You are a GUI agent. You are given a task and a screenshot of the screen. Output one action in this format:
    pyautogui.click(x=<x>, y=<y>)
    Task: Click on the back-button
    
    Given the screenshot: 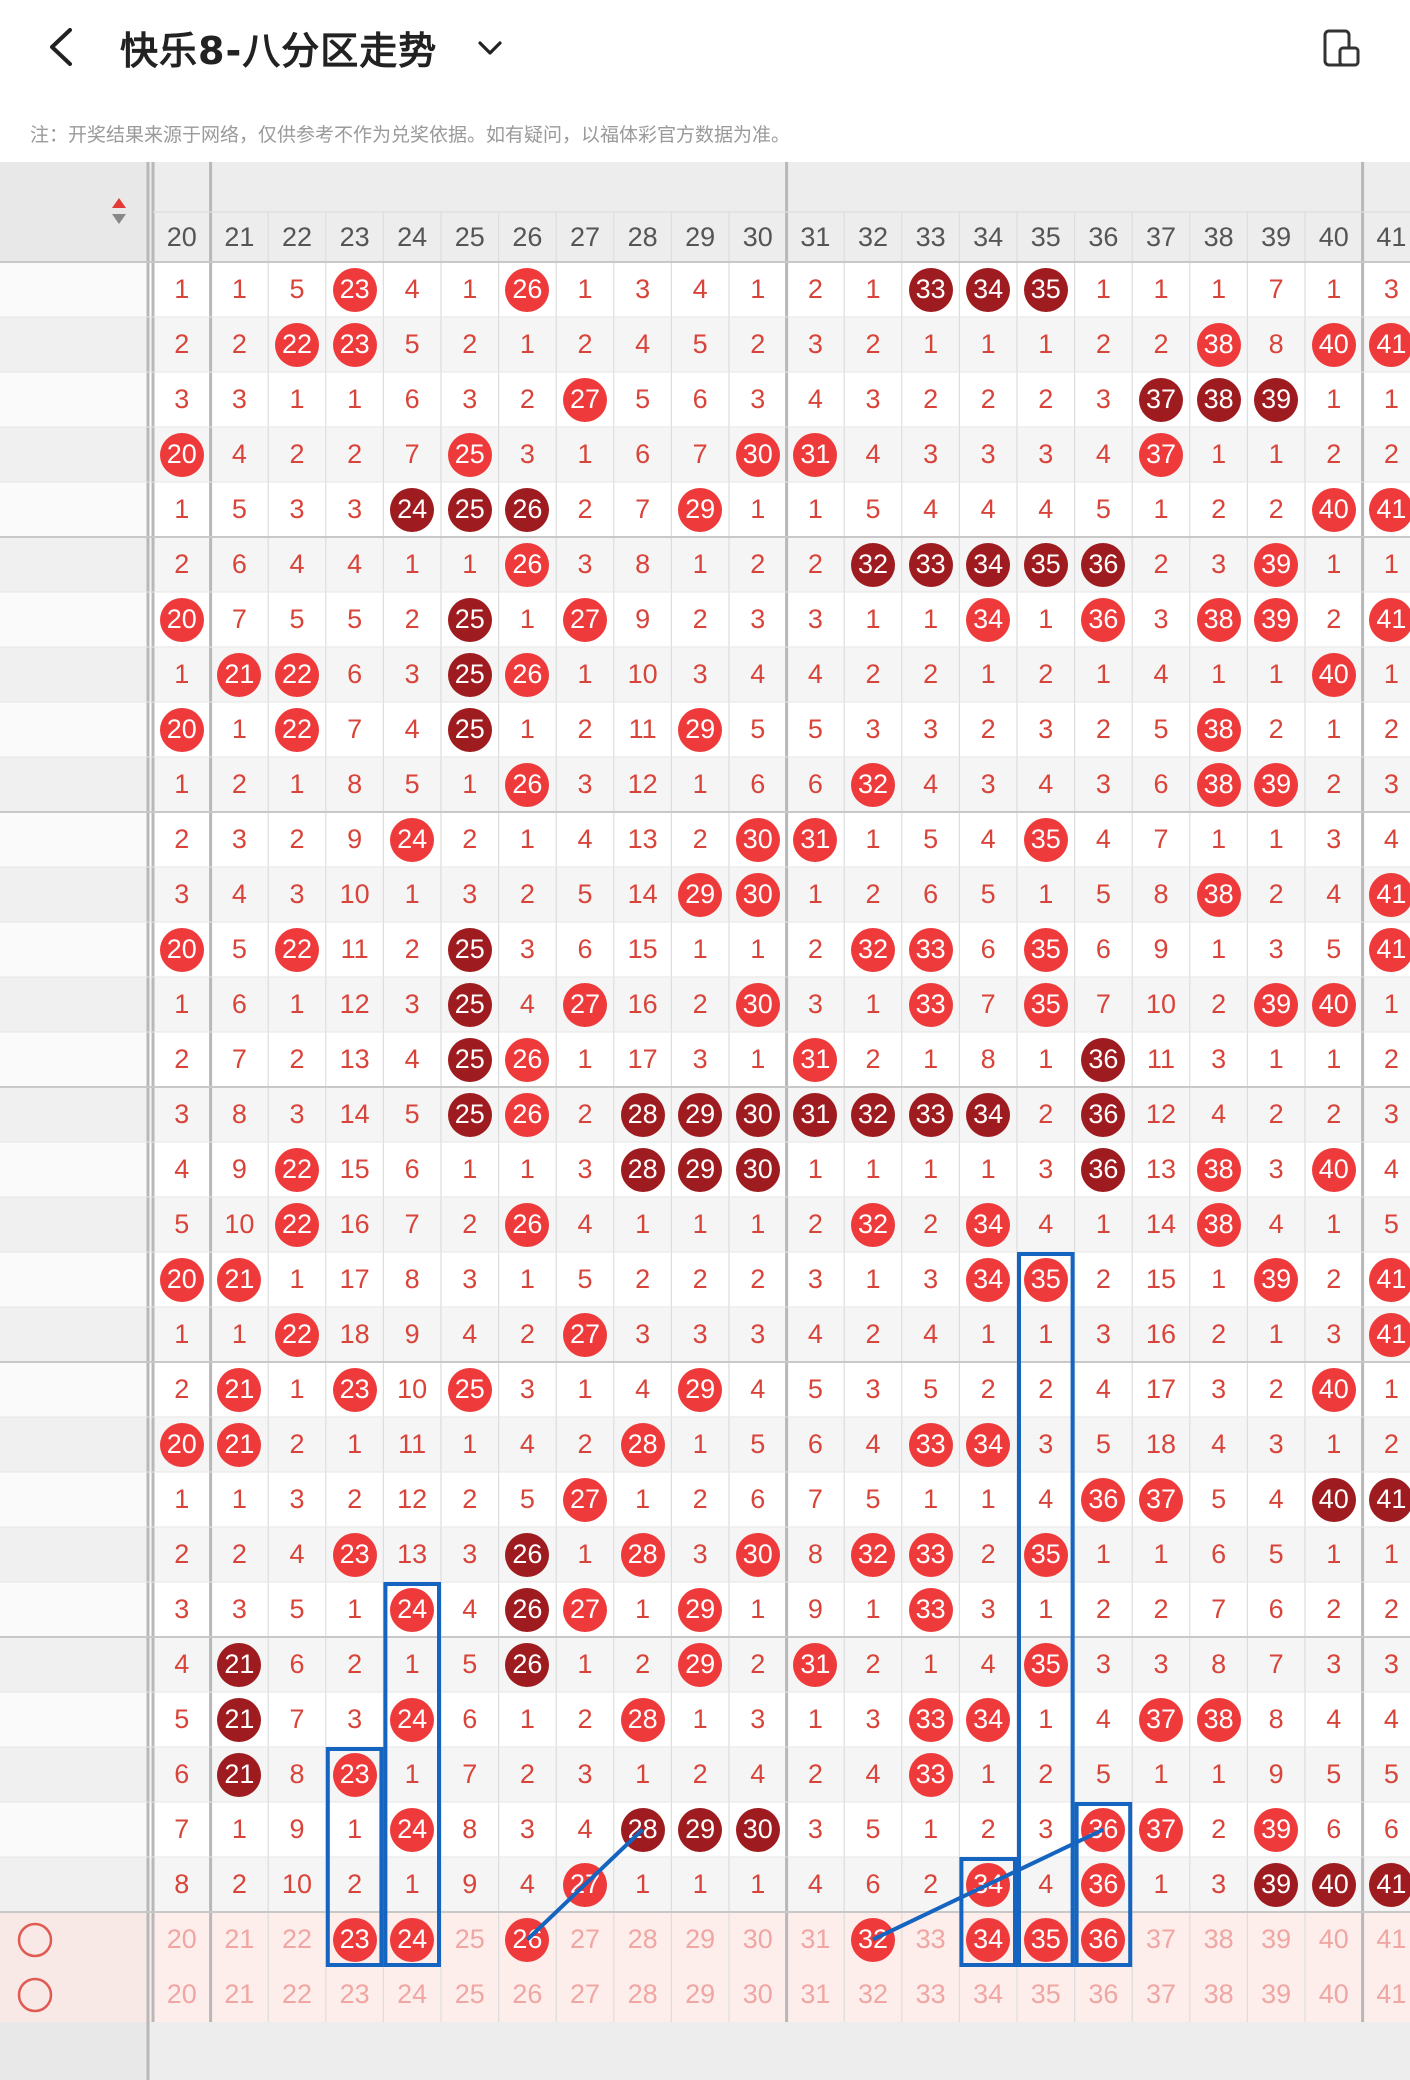 What is the action you would take?
    pyautogui.click(x=62, y=47)
    